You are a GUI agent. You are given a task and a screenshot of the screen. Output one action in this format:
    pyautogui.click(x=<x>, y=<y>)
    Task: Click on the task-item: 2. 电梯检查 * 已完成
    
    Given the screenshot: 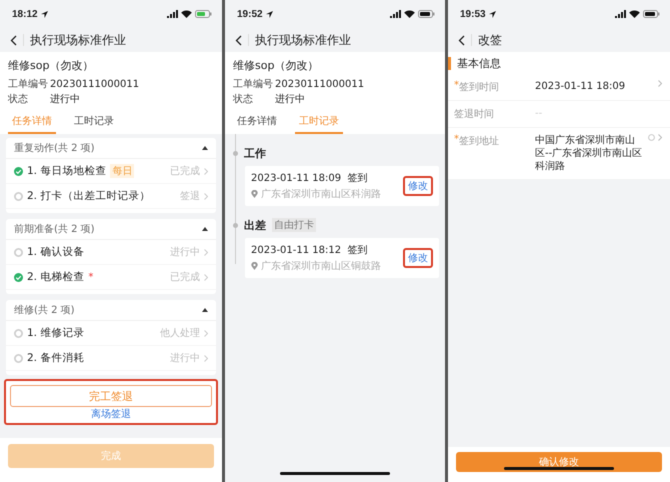 What is the action you would take?
    pyautogui.click(x=111, y=277)
    